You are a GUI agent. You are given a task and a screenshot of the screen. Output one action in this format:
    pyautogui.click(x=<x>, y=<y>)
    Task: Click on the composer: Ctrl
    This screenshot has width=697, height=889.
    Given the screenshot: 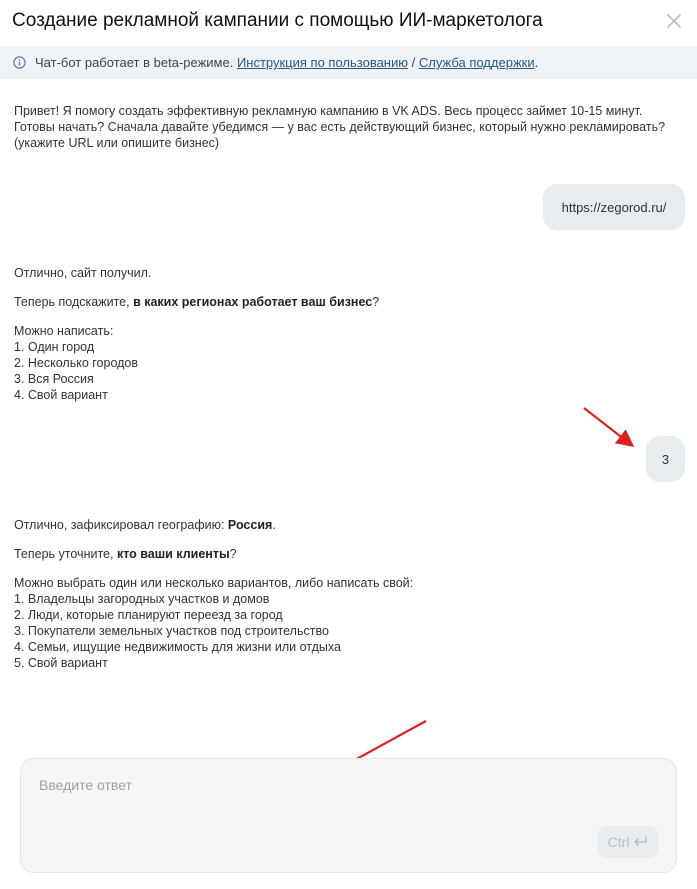 What is the action you would take?
    pyautogui.click(x=348, y=815)
    